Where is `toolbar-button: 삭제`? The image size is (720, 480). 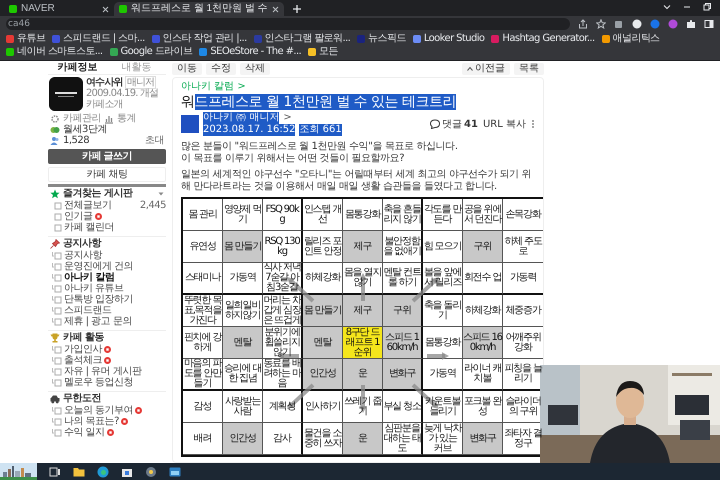 toolbar-button: 삭제 is located at coordinates (255, 69).